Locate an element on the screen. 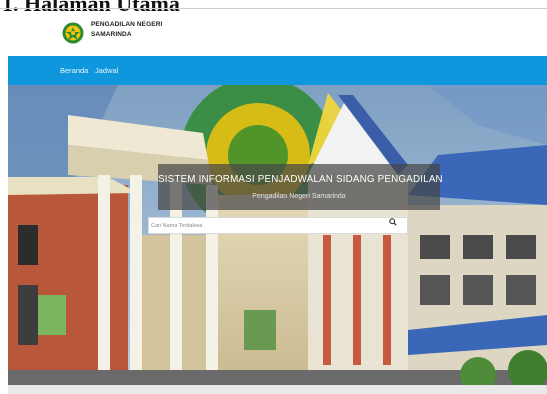  search-button is located at coordinates (398, 225).